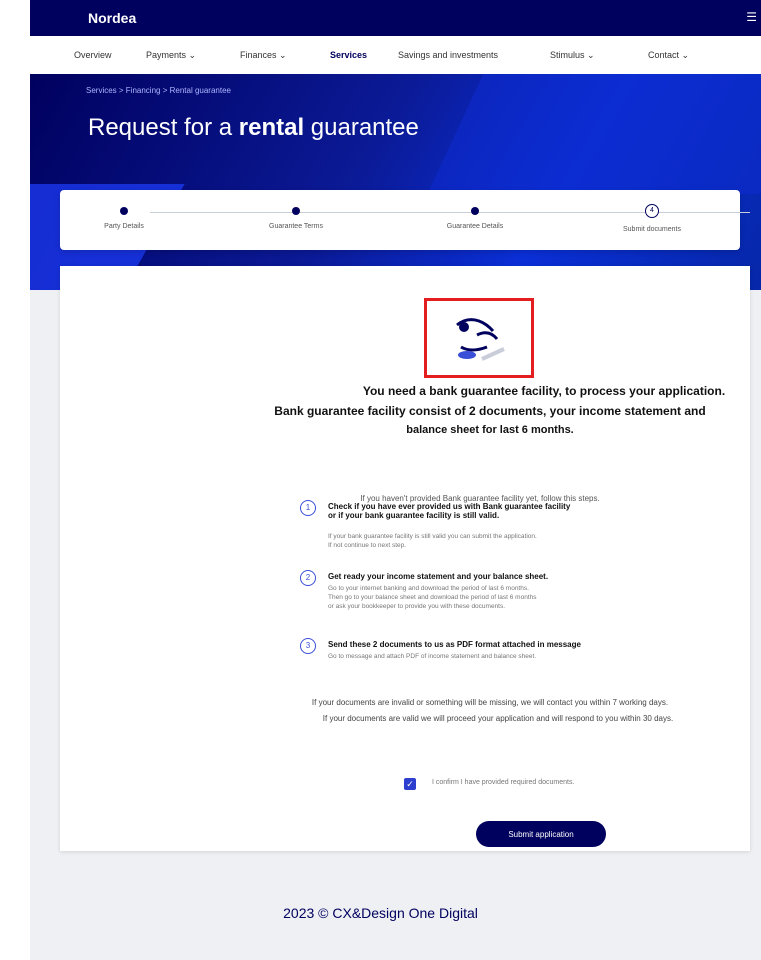  I want to click on hero-decoration, so click(594, 134).